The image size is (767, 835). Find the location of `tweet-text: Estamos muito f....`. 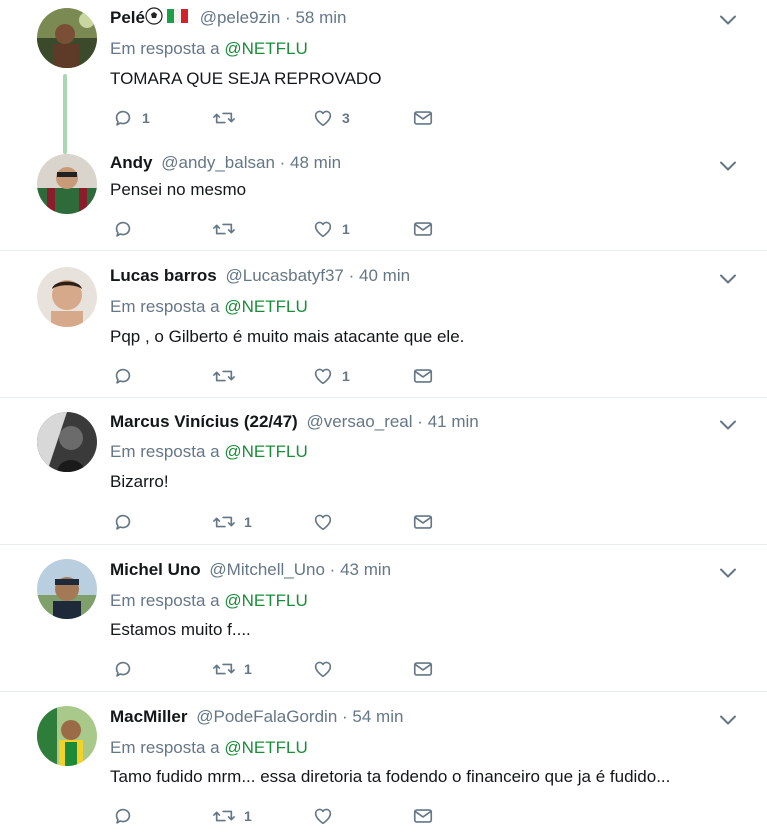

tweet-text: Estamos muito f.... is located at coordinates (180, 629).